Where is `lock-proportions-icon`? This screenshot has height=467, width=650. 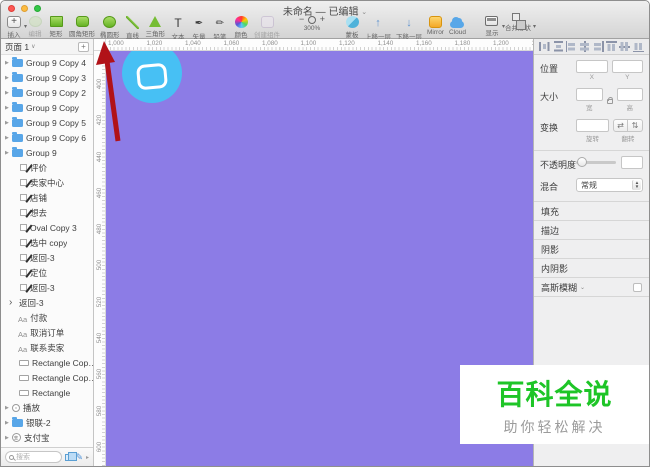
lock-proportions-icon is located at coordinates (609, 100).